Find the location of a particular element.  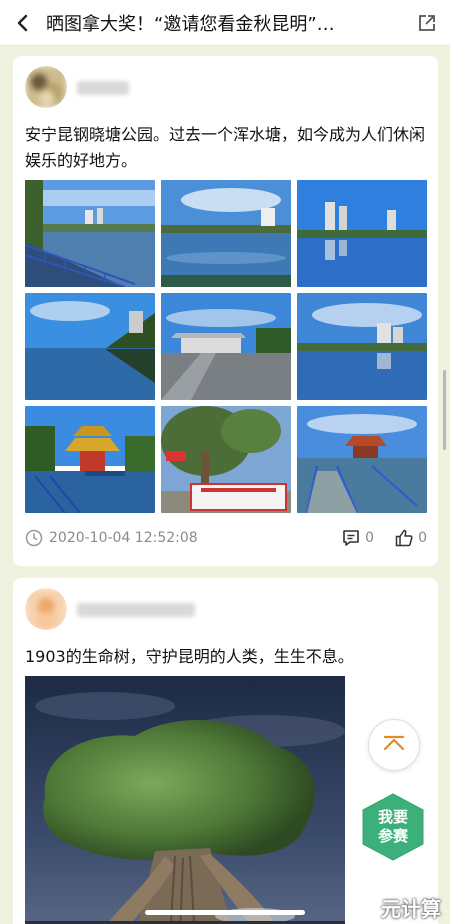

photo-lake-buildings is located at coordinates (226, 233).